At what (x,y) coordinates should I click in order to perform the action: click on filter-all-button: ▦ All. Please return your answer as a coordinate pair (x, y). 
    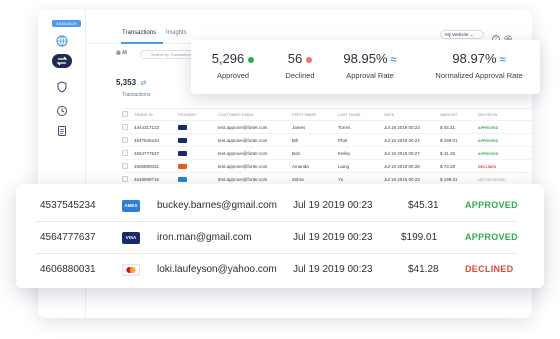
    Looking at the image, I should click on (121, 53).